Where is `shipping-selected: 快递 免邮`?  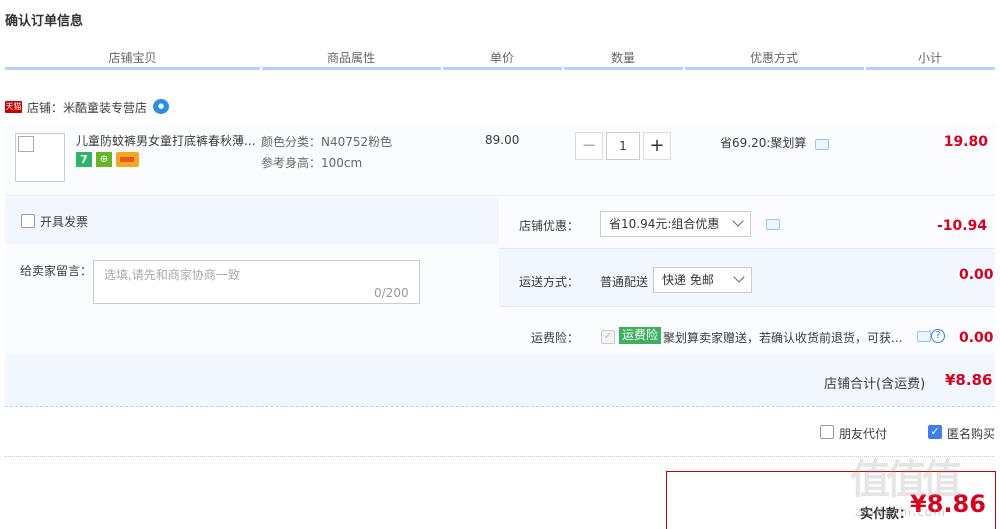 shipping-selected: 快递 免邮 is located at coordinates (688, 280).